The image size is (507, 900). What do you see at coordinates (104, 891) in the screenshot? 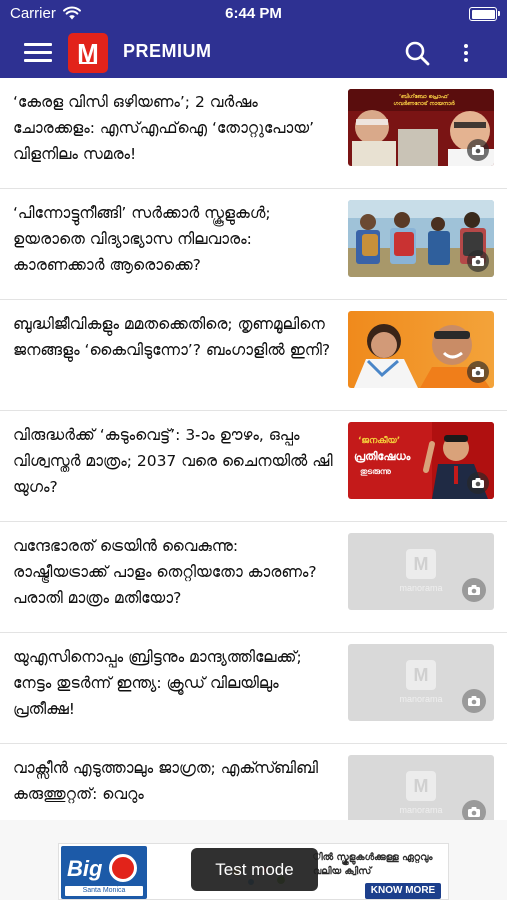
I see `ad-brand-sub: Santa Monica` at bounding box center [104, 891].